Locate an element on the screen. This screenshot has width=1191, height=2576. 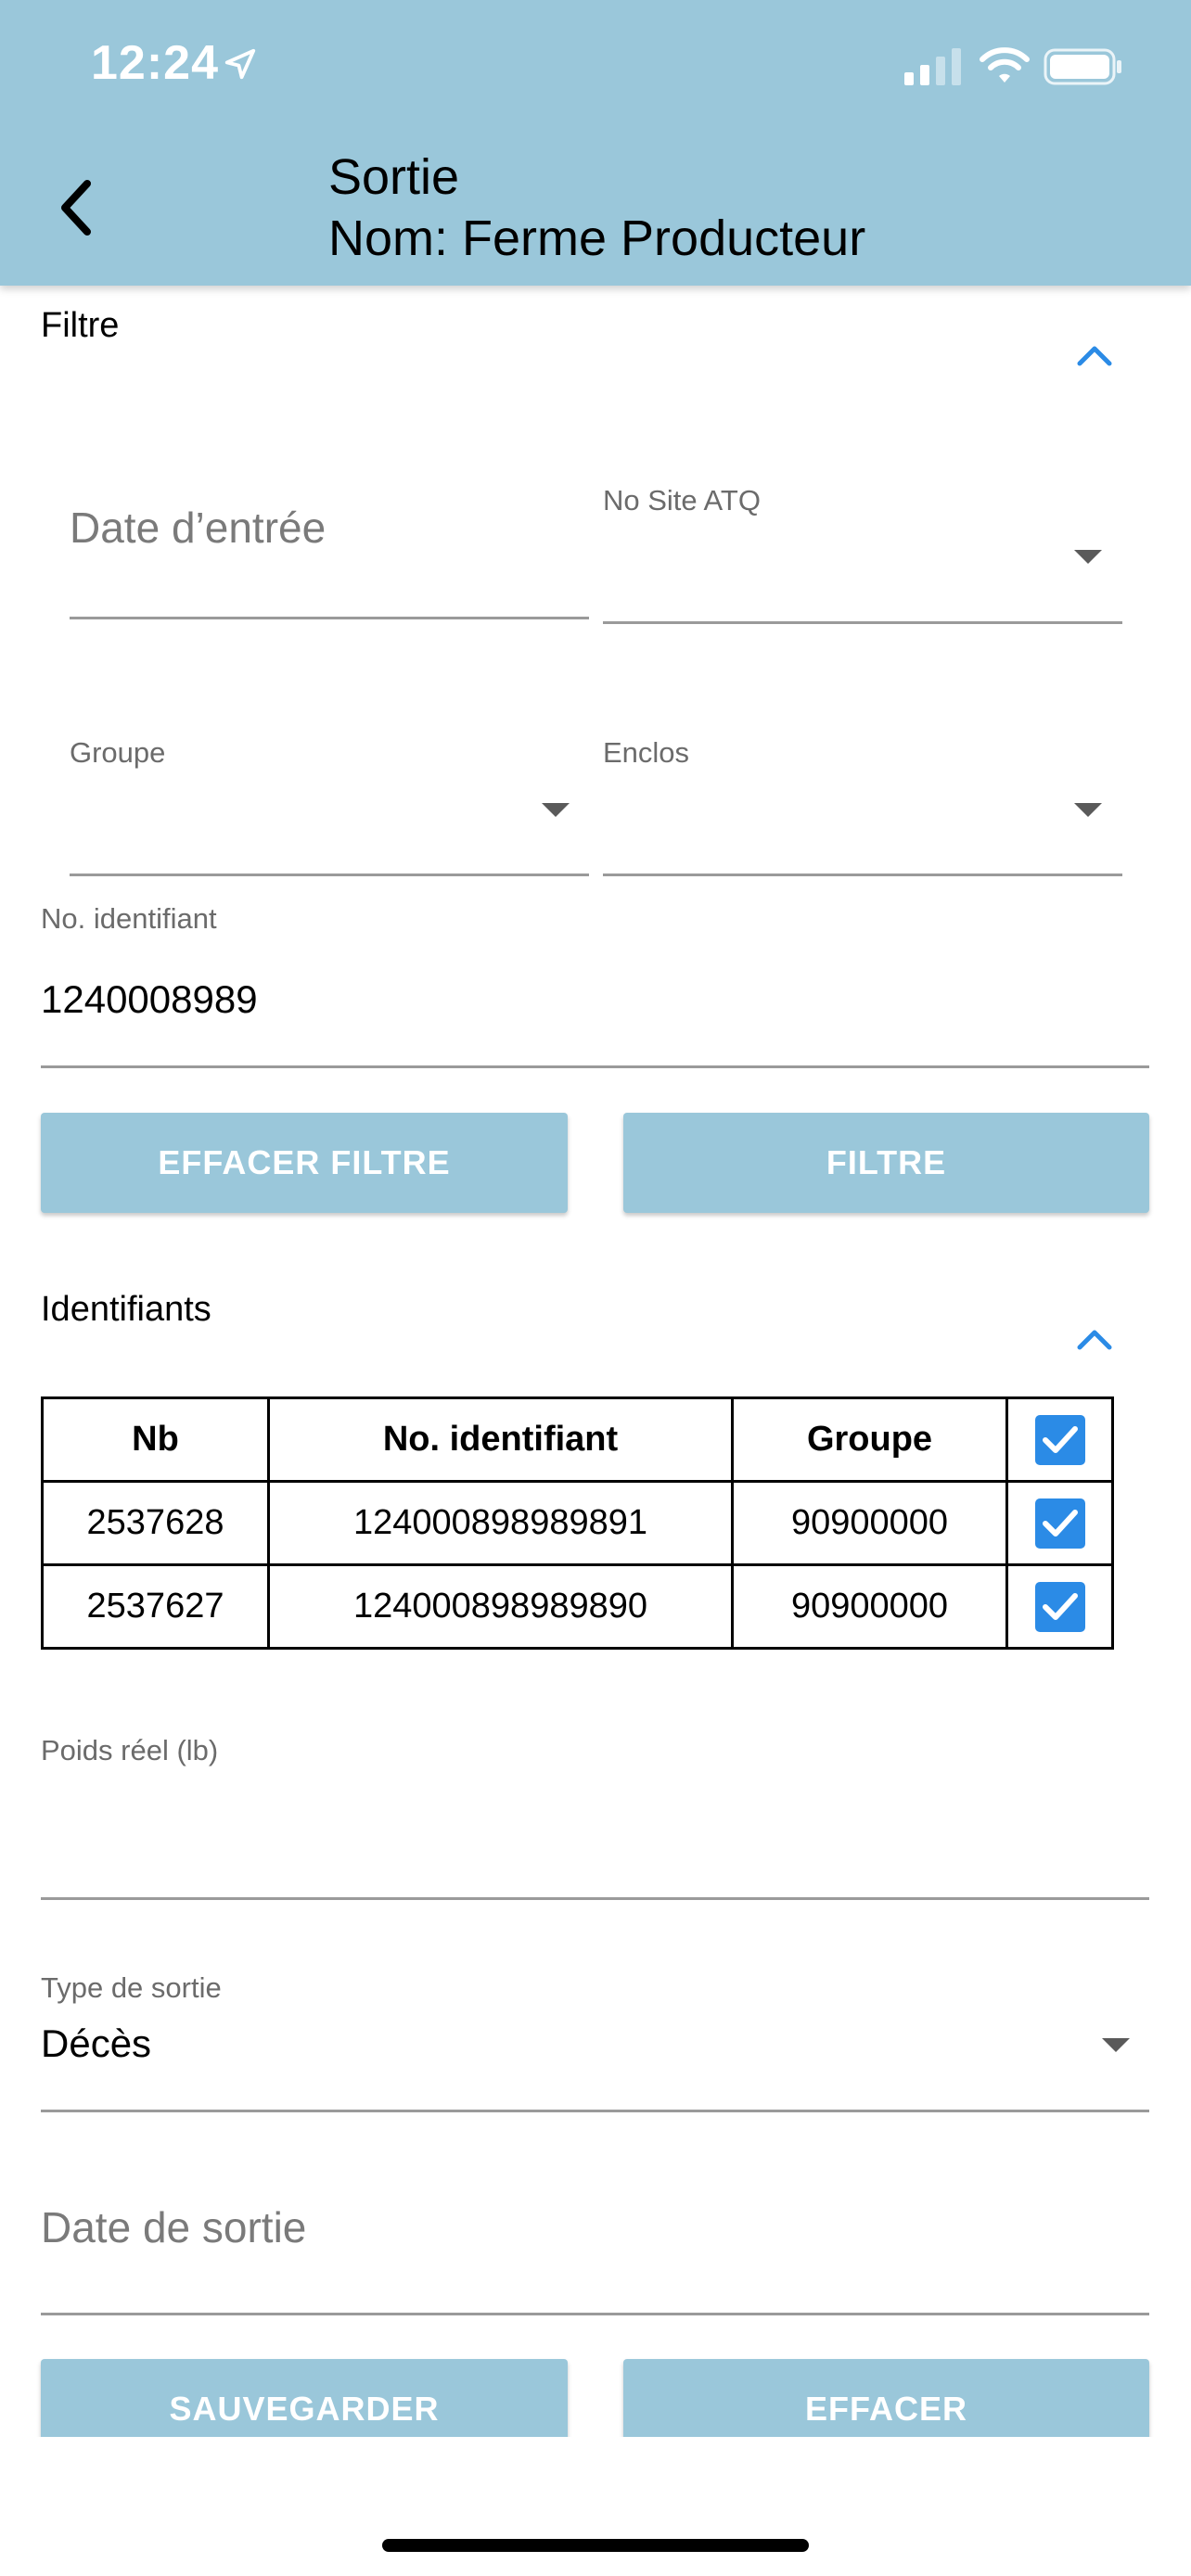
clear-filter-button: EFFACER FILTRE is located at coordinates (304, 1163).